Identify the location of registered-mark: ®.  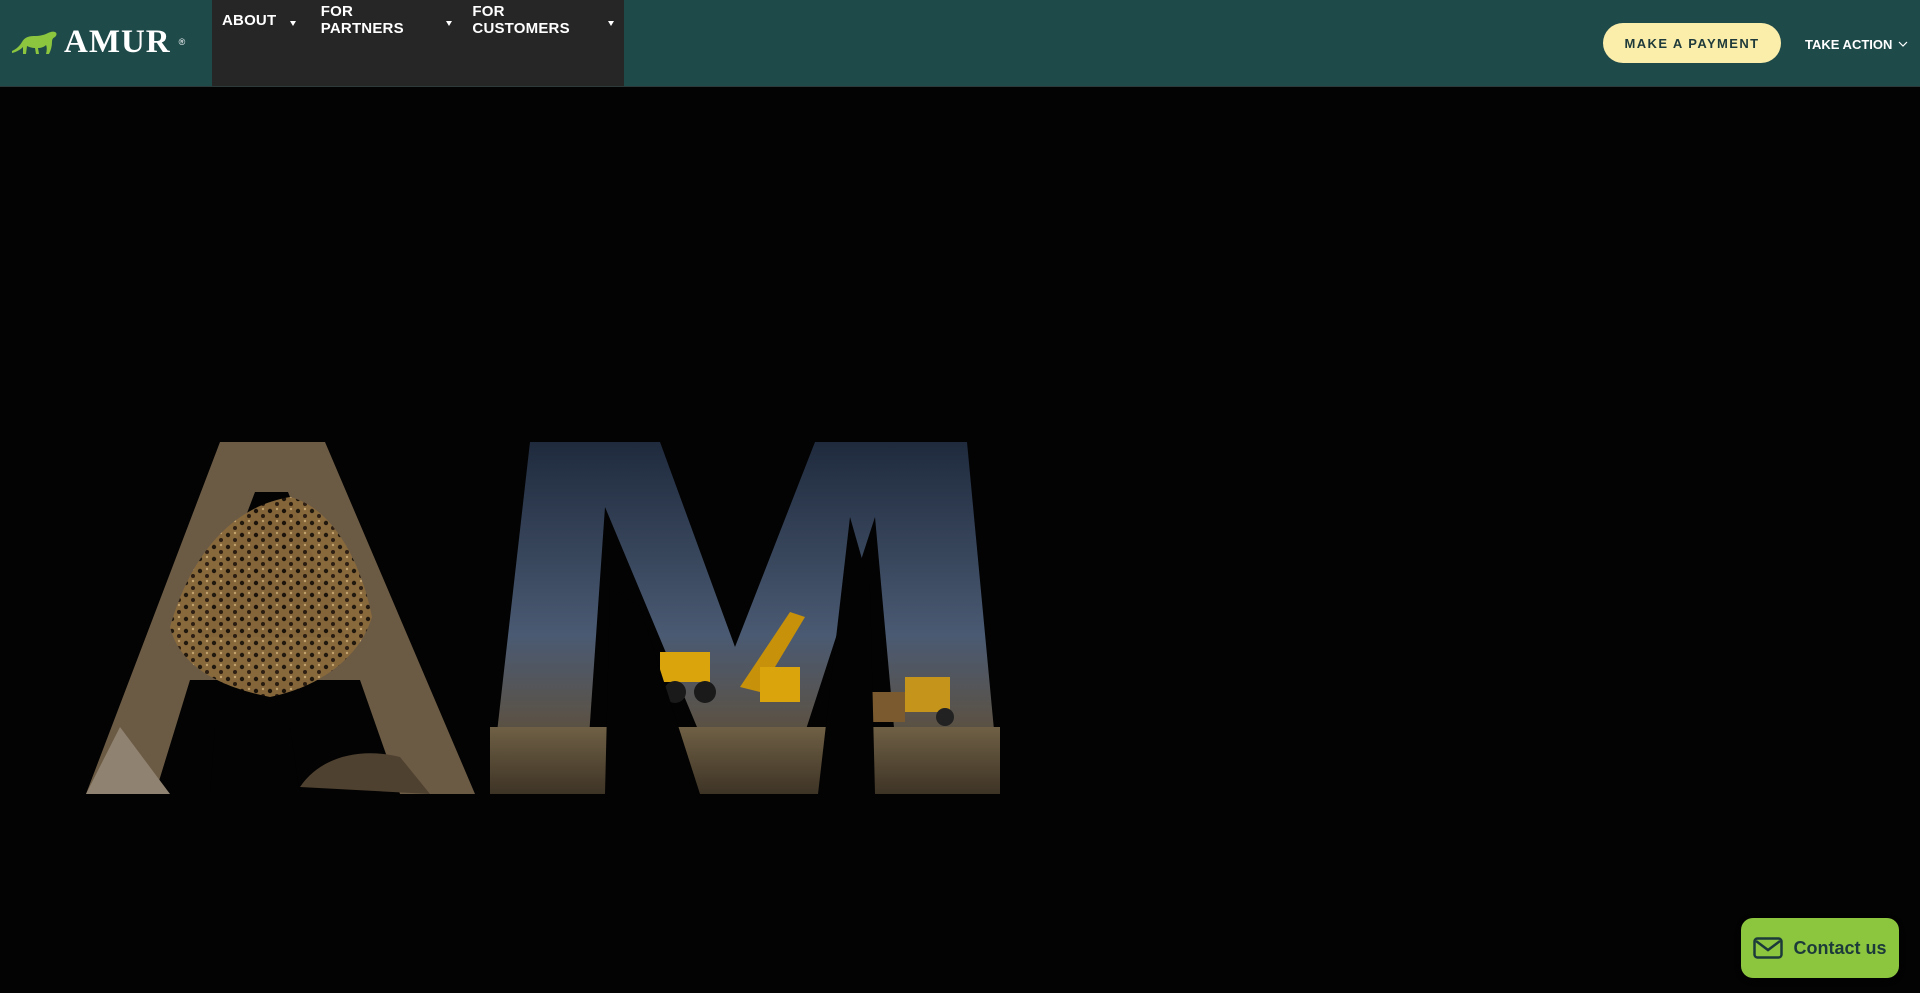
(182, 42).